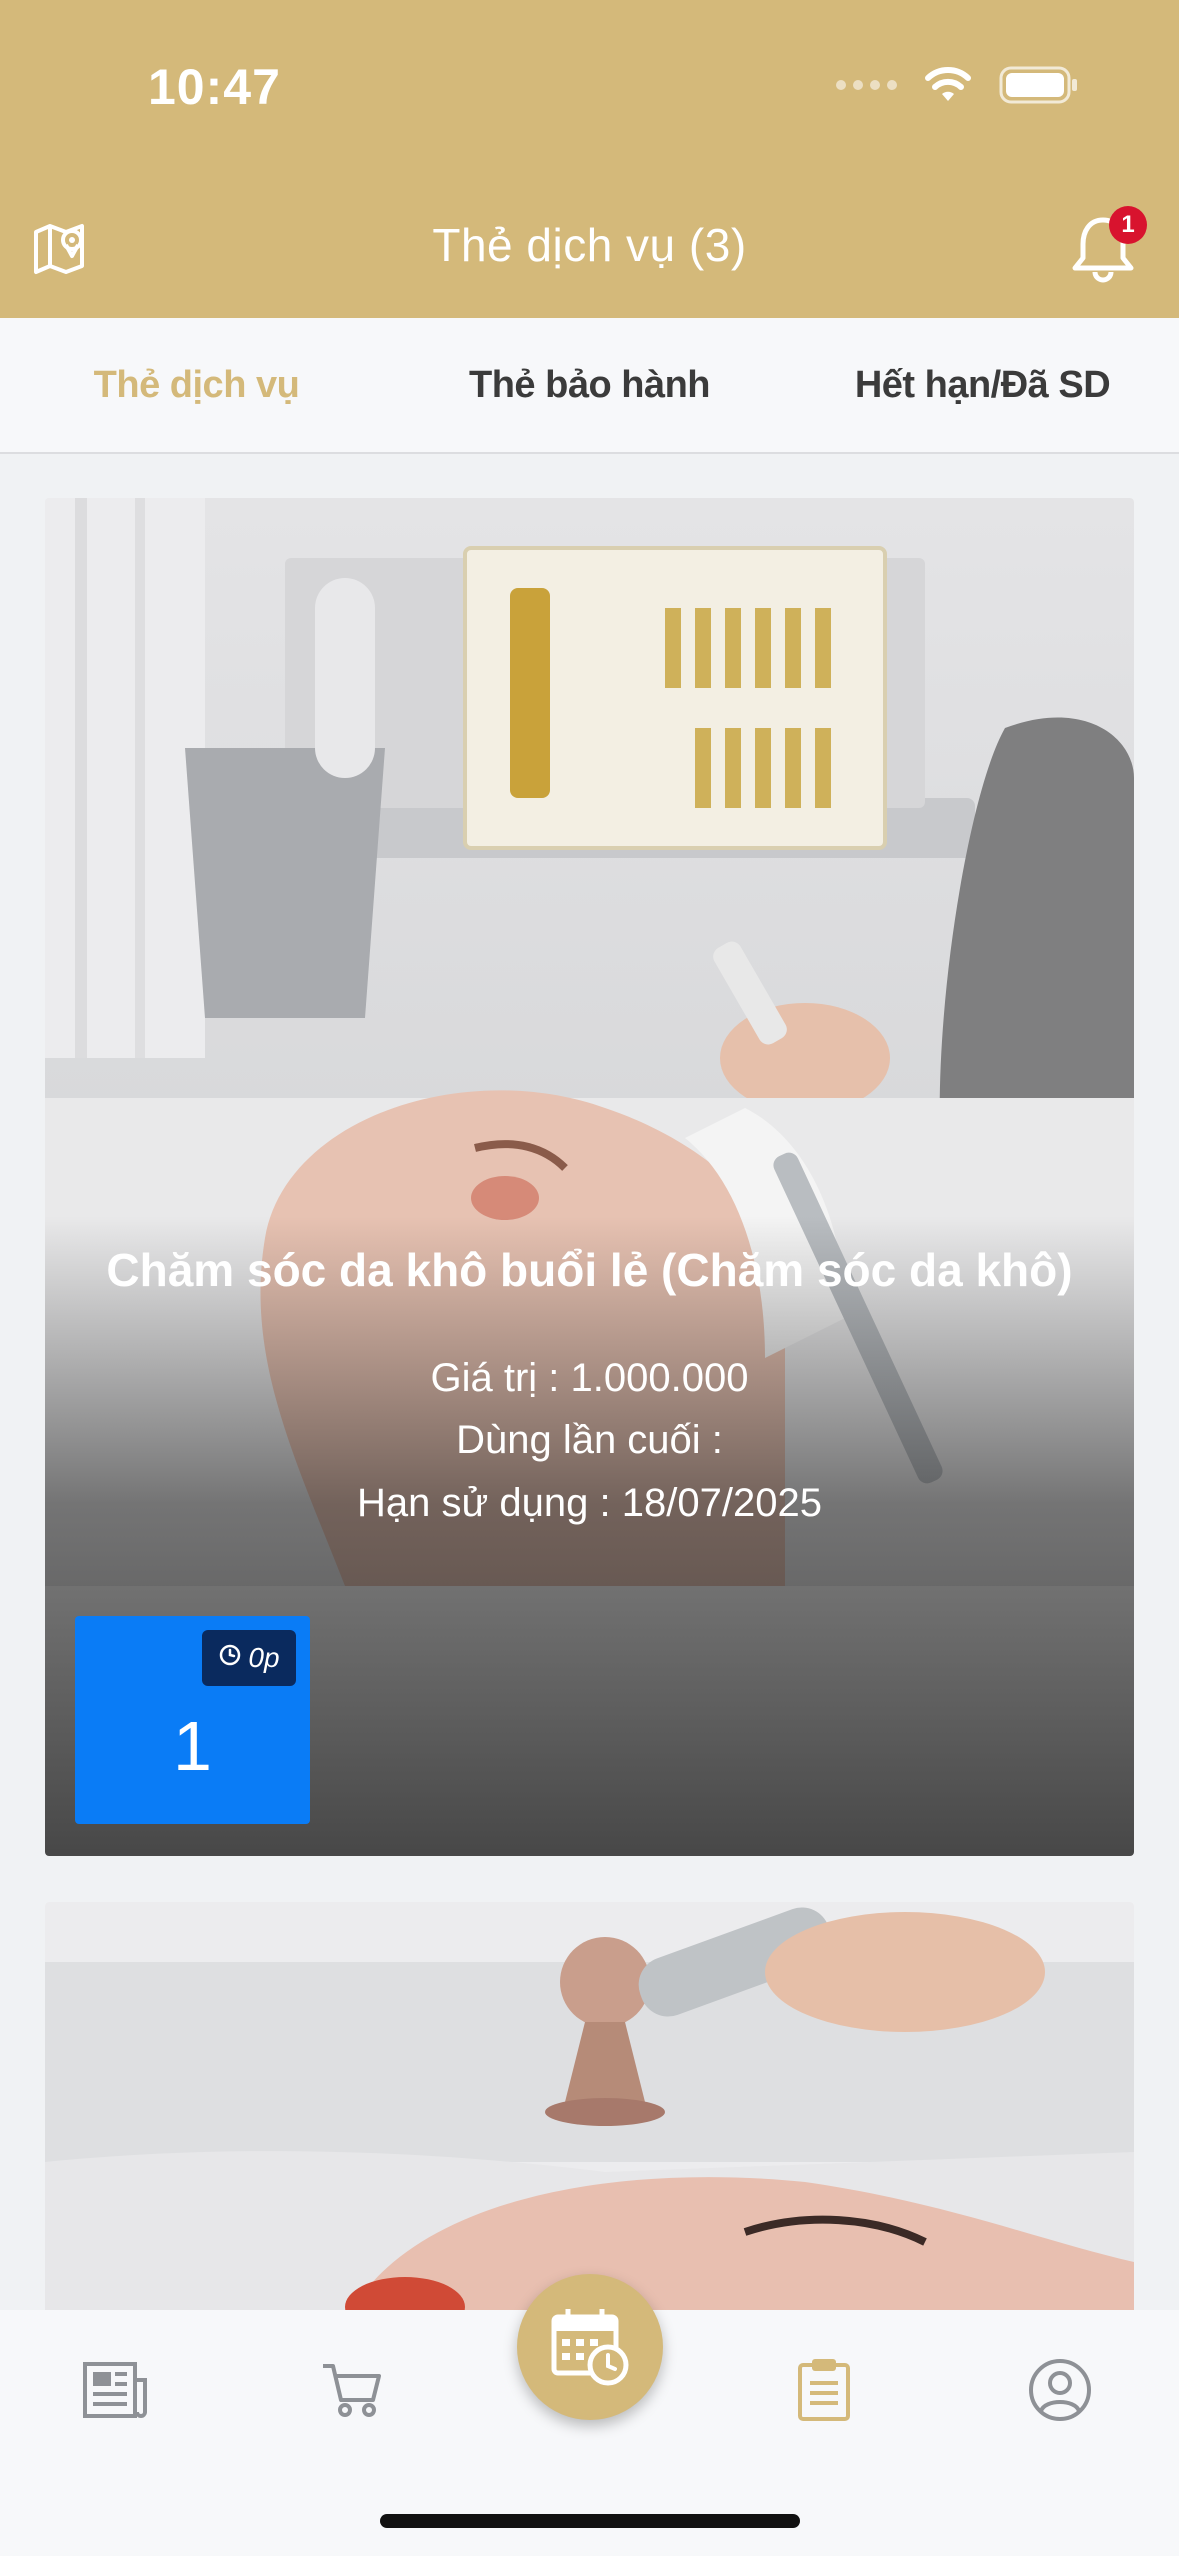 The width and height of the screenshot is (1179, 2556). I want to click on tab-expired-used: Hết hạn/Đã SD, so click(982, 385).